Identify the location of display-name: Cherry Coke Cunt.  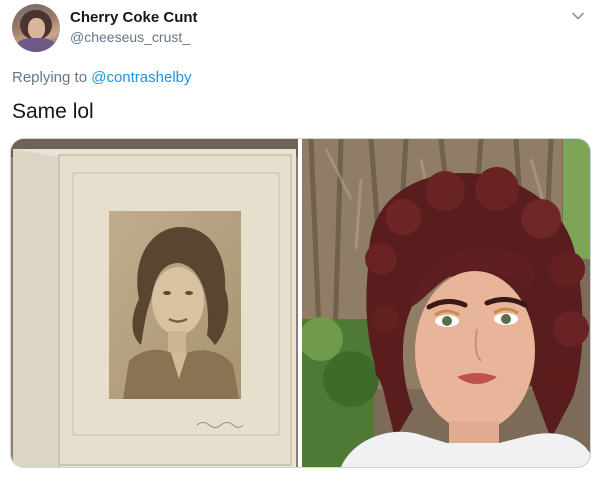
(134, 17).